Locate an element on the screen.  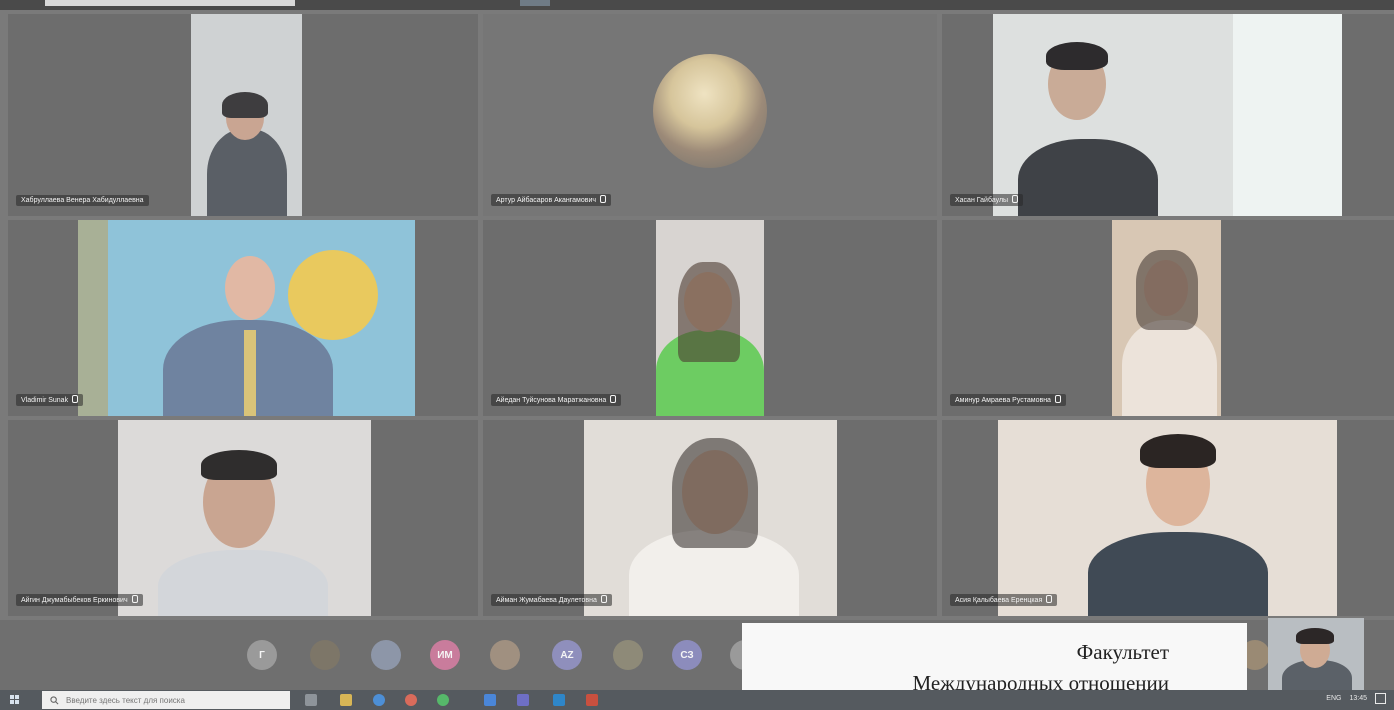
powerpoint-icon is located at coordinates (592, 700).